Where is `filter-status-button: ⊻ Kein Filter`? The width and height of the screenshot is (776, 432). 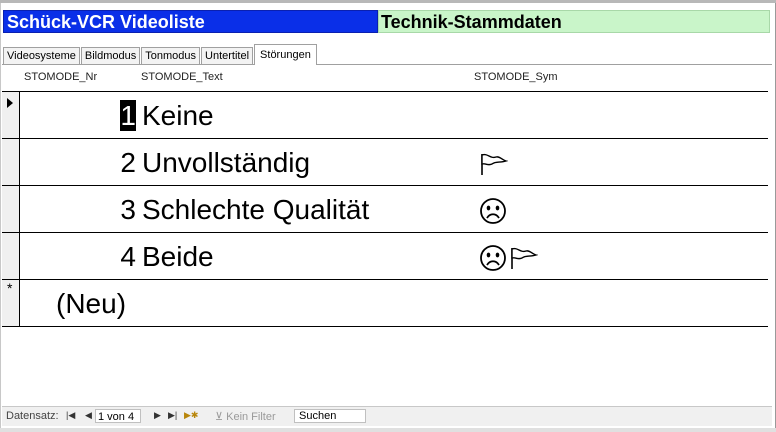 filter-status-button: ⊻ Kein Filter is located at coordinates (245, 416).